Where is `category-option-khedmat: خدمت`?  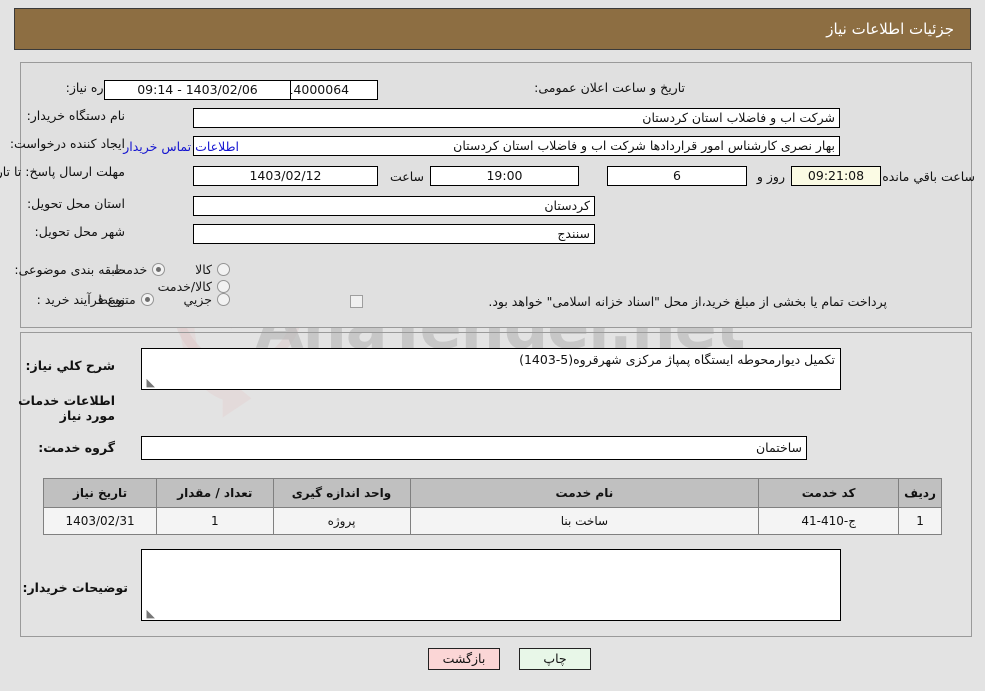 category-option-khedmat: خدمت is located at coordinates (140, 269).